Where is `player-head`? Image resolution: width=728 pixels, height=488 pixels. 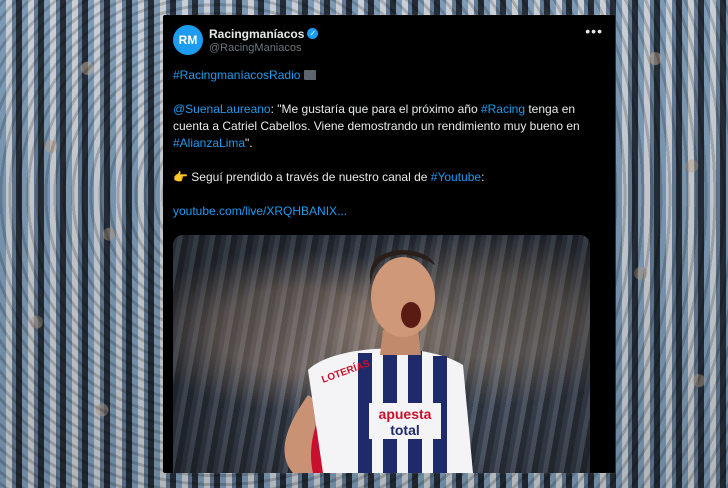
player-head is located at coordinates (403, 297).